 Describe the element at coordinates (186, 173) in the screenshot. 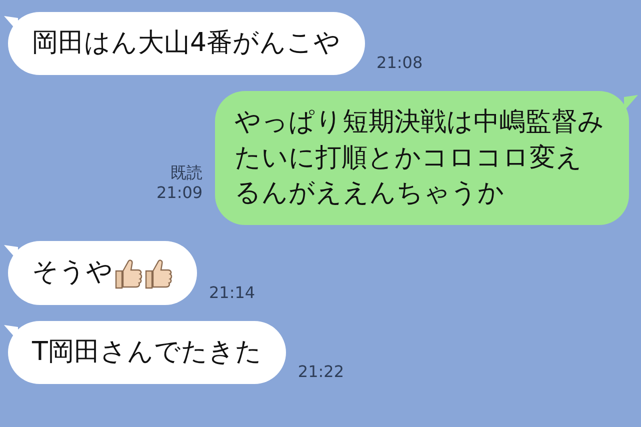

I see `read-receipt: 既読` at that location.